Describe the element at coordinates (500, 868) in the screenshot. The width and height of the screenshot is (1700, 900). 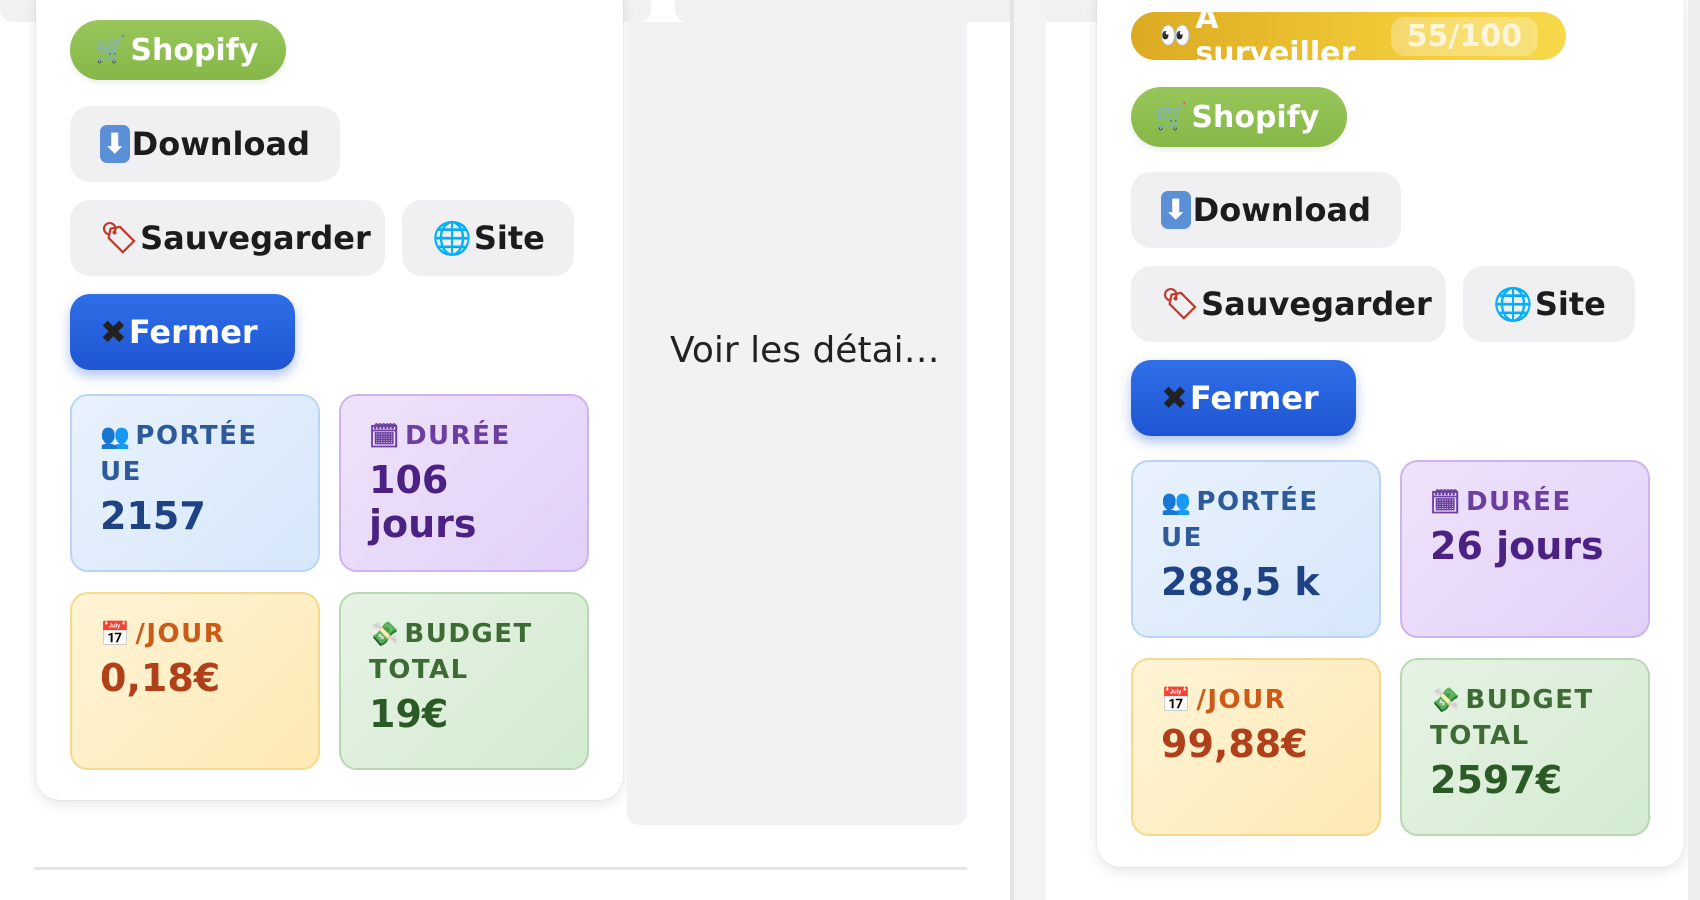
I see `divider-line` at that location.